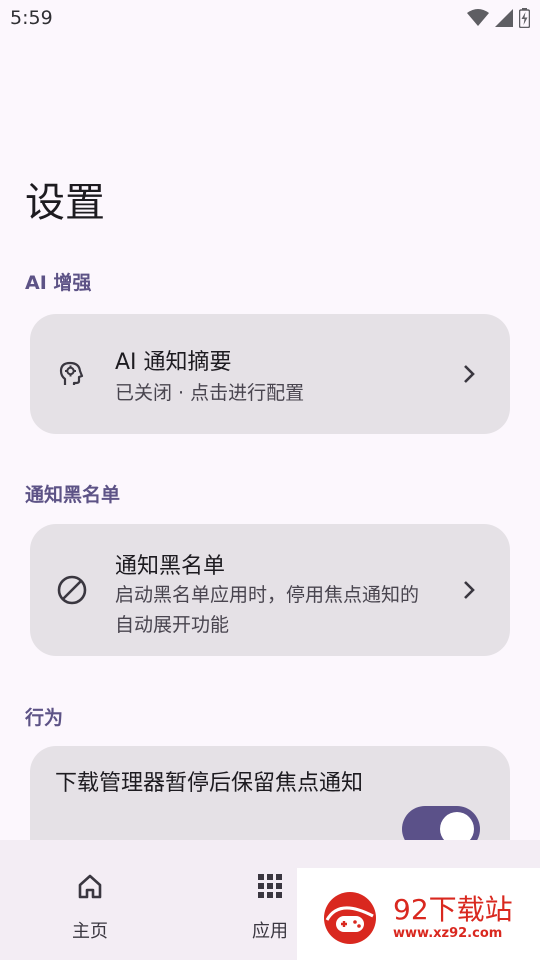 The image size is (540, 960). Describe the element at coordinates (170, 566) in the screenshot. I see `blacklist-title: 通知黑名单` at that location.